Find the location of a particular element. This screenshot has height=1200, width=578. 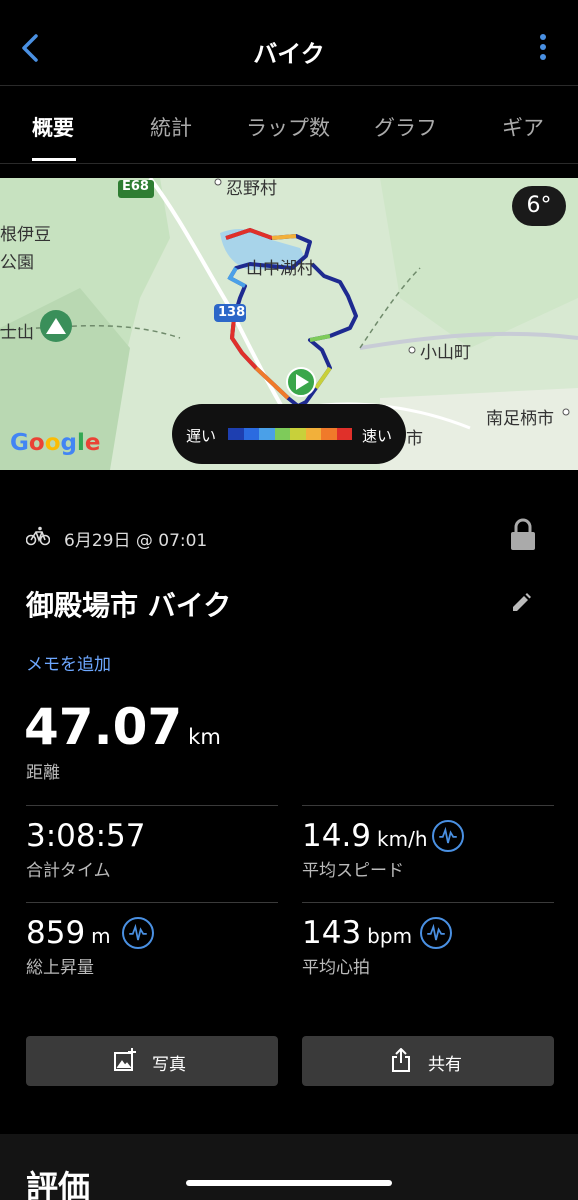

distance-value: 47.07 km is located at coordinates (122, 727).